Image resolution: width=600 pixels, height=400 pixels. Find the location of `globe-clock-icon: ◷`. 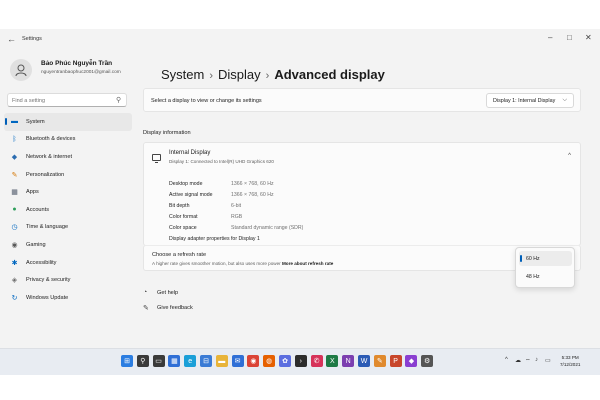

globe-clock-icon: ◷ is located at coordinates (14, 228).